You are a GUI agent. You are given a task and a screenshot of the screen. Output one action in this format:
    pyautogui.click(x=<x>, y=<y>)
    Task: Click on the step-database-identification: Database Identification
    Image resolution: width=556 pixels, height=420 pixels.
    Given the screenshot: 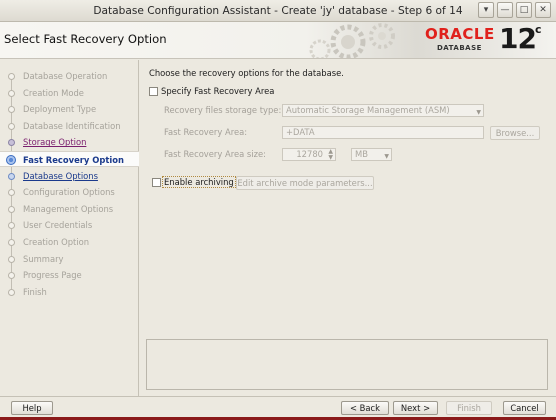 What is the action you would take?
    pyautogui.click(x=69, y=126)
    